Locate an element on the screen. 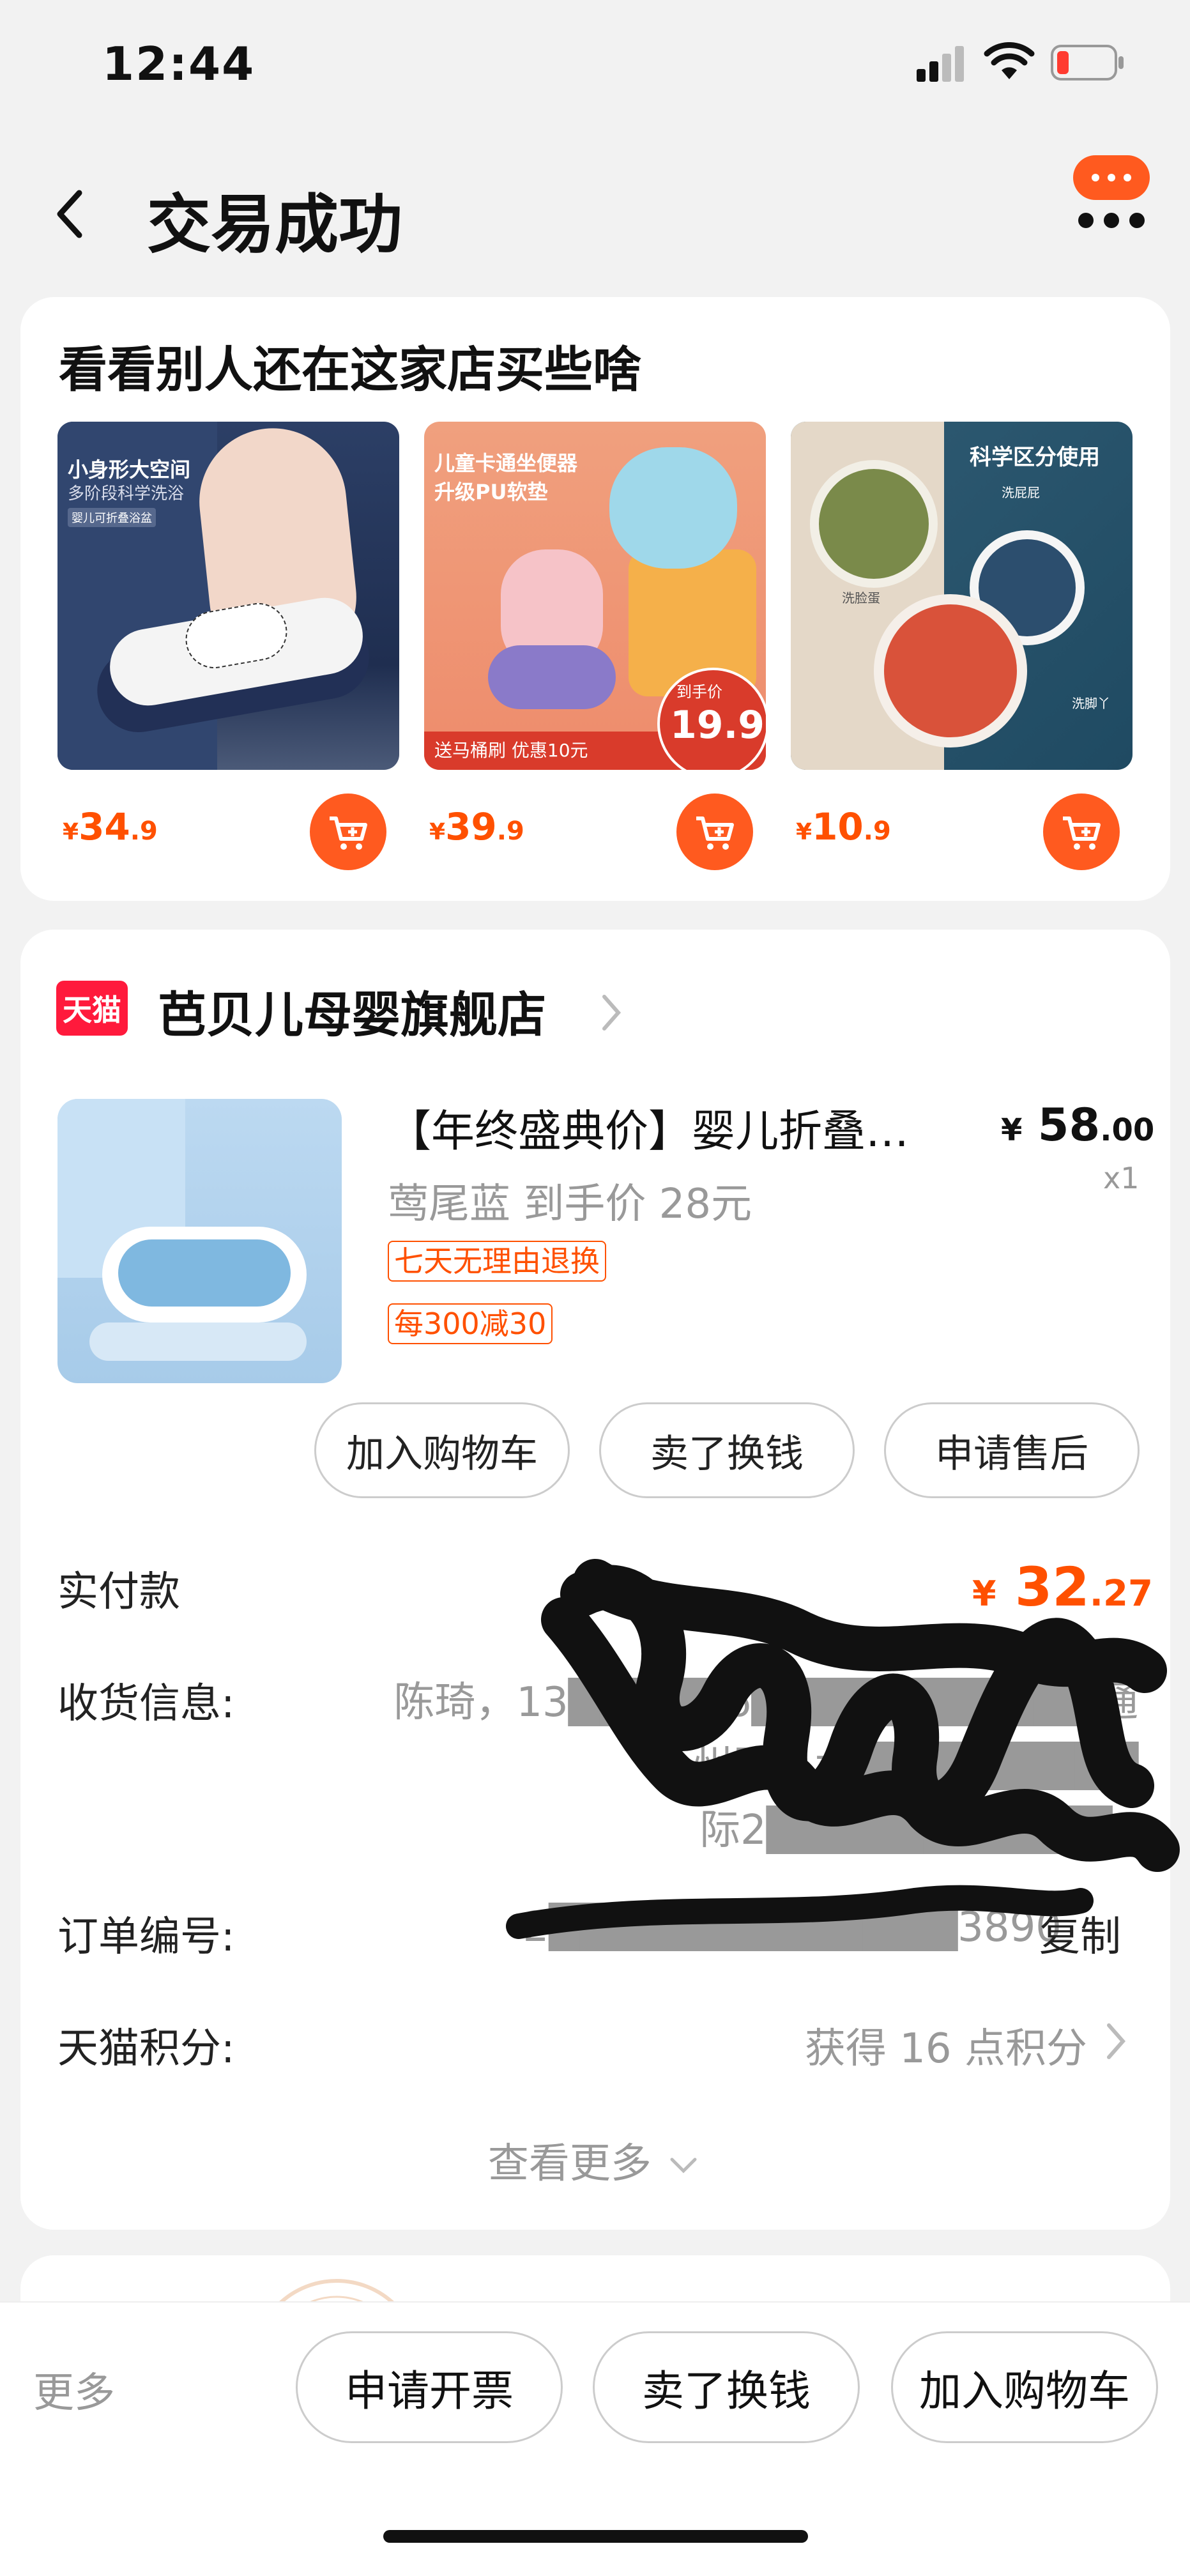 The image size is (1190, 2576). recommended-product: 科学区分使用 洗屁屁 洗脸蛋 洗脚丫 ¥10.9 is located at coordinates (962, 646).